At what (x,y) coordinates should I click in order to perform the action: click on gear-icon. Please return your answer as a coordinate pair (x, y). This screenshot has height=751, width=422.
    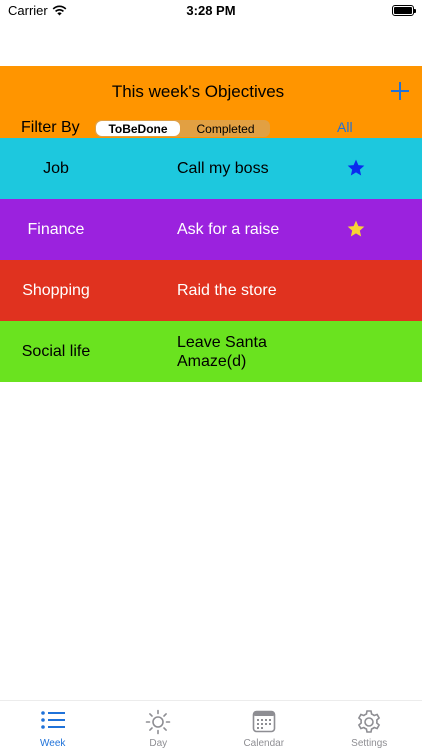
    Looking at the image, I should click on (369, 722).